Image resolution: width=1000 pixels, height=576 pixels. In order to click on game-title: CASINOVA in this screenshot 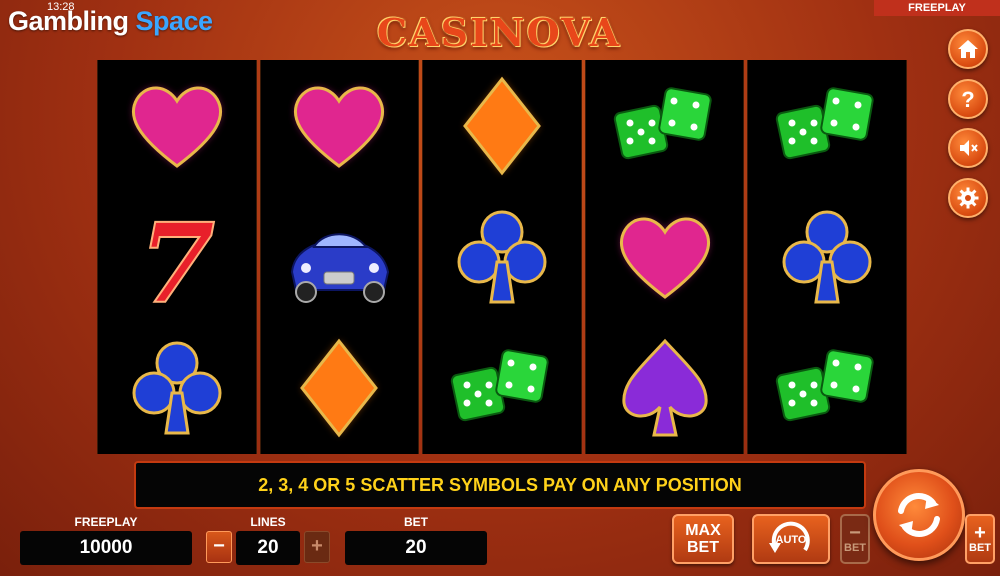, I will do `click(499, 32)`.